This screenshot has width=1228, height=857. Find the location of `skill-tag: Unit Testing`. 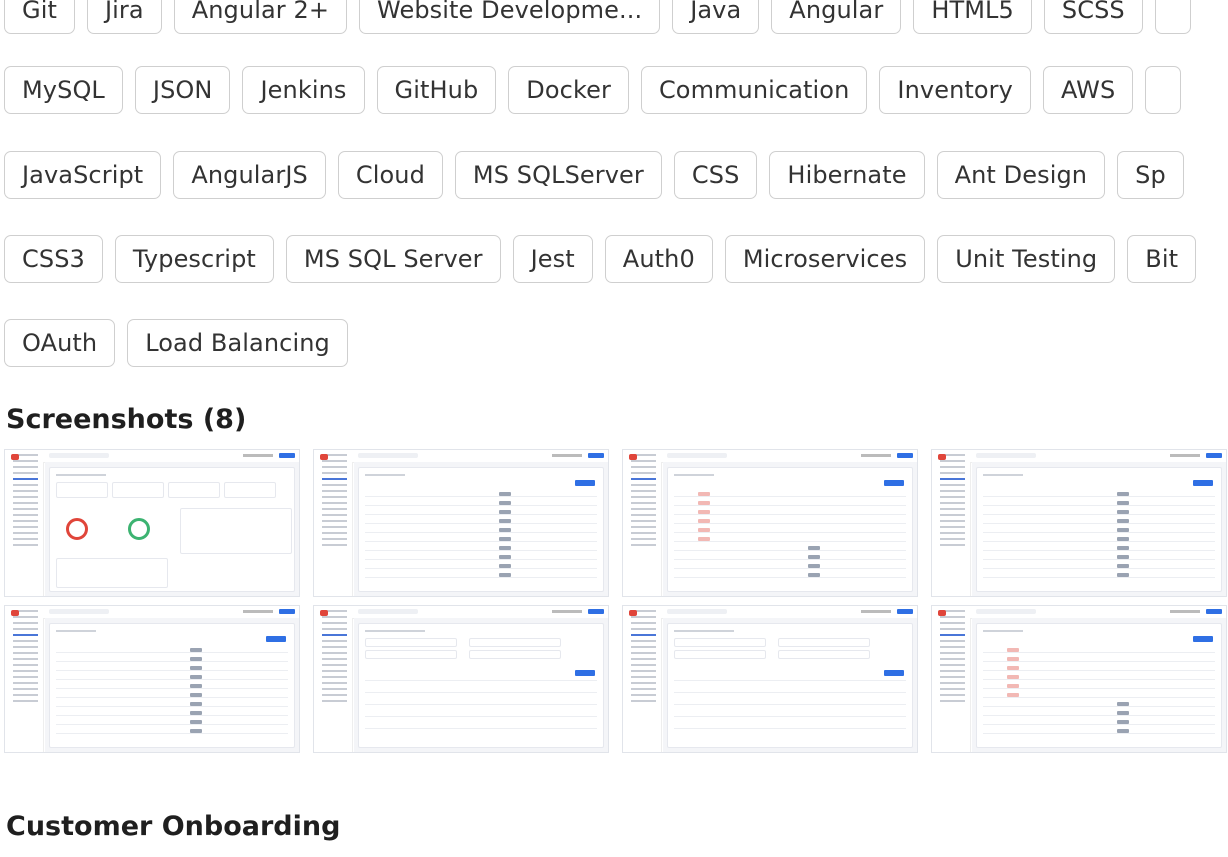

skill-tag: Unit Testing is located at coordinates (1026, 259).